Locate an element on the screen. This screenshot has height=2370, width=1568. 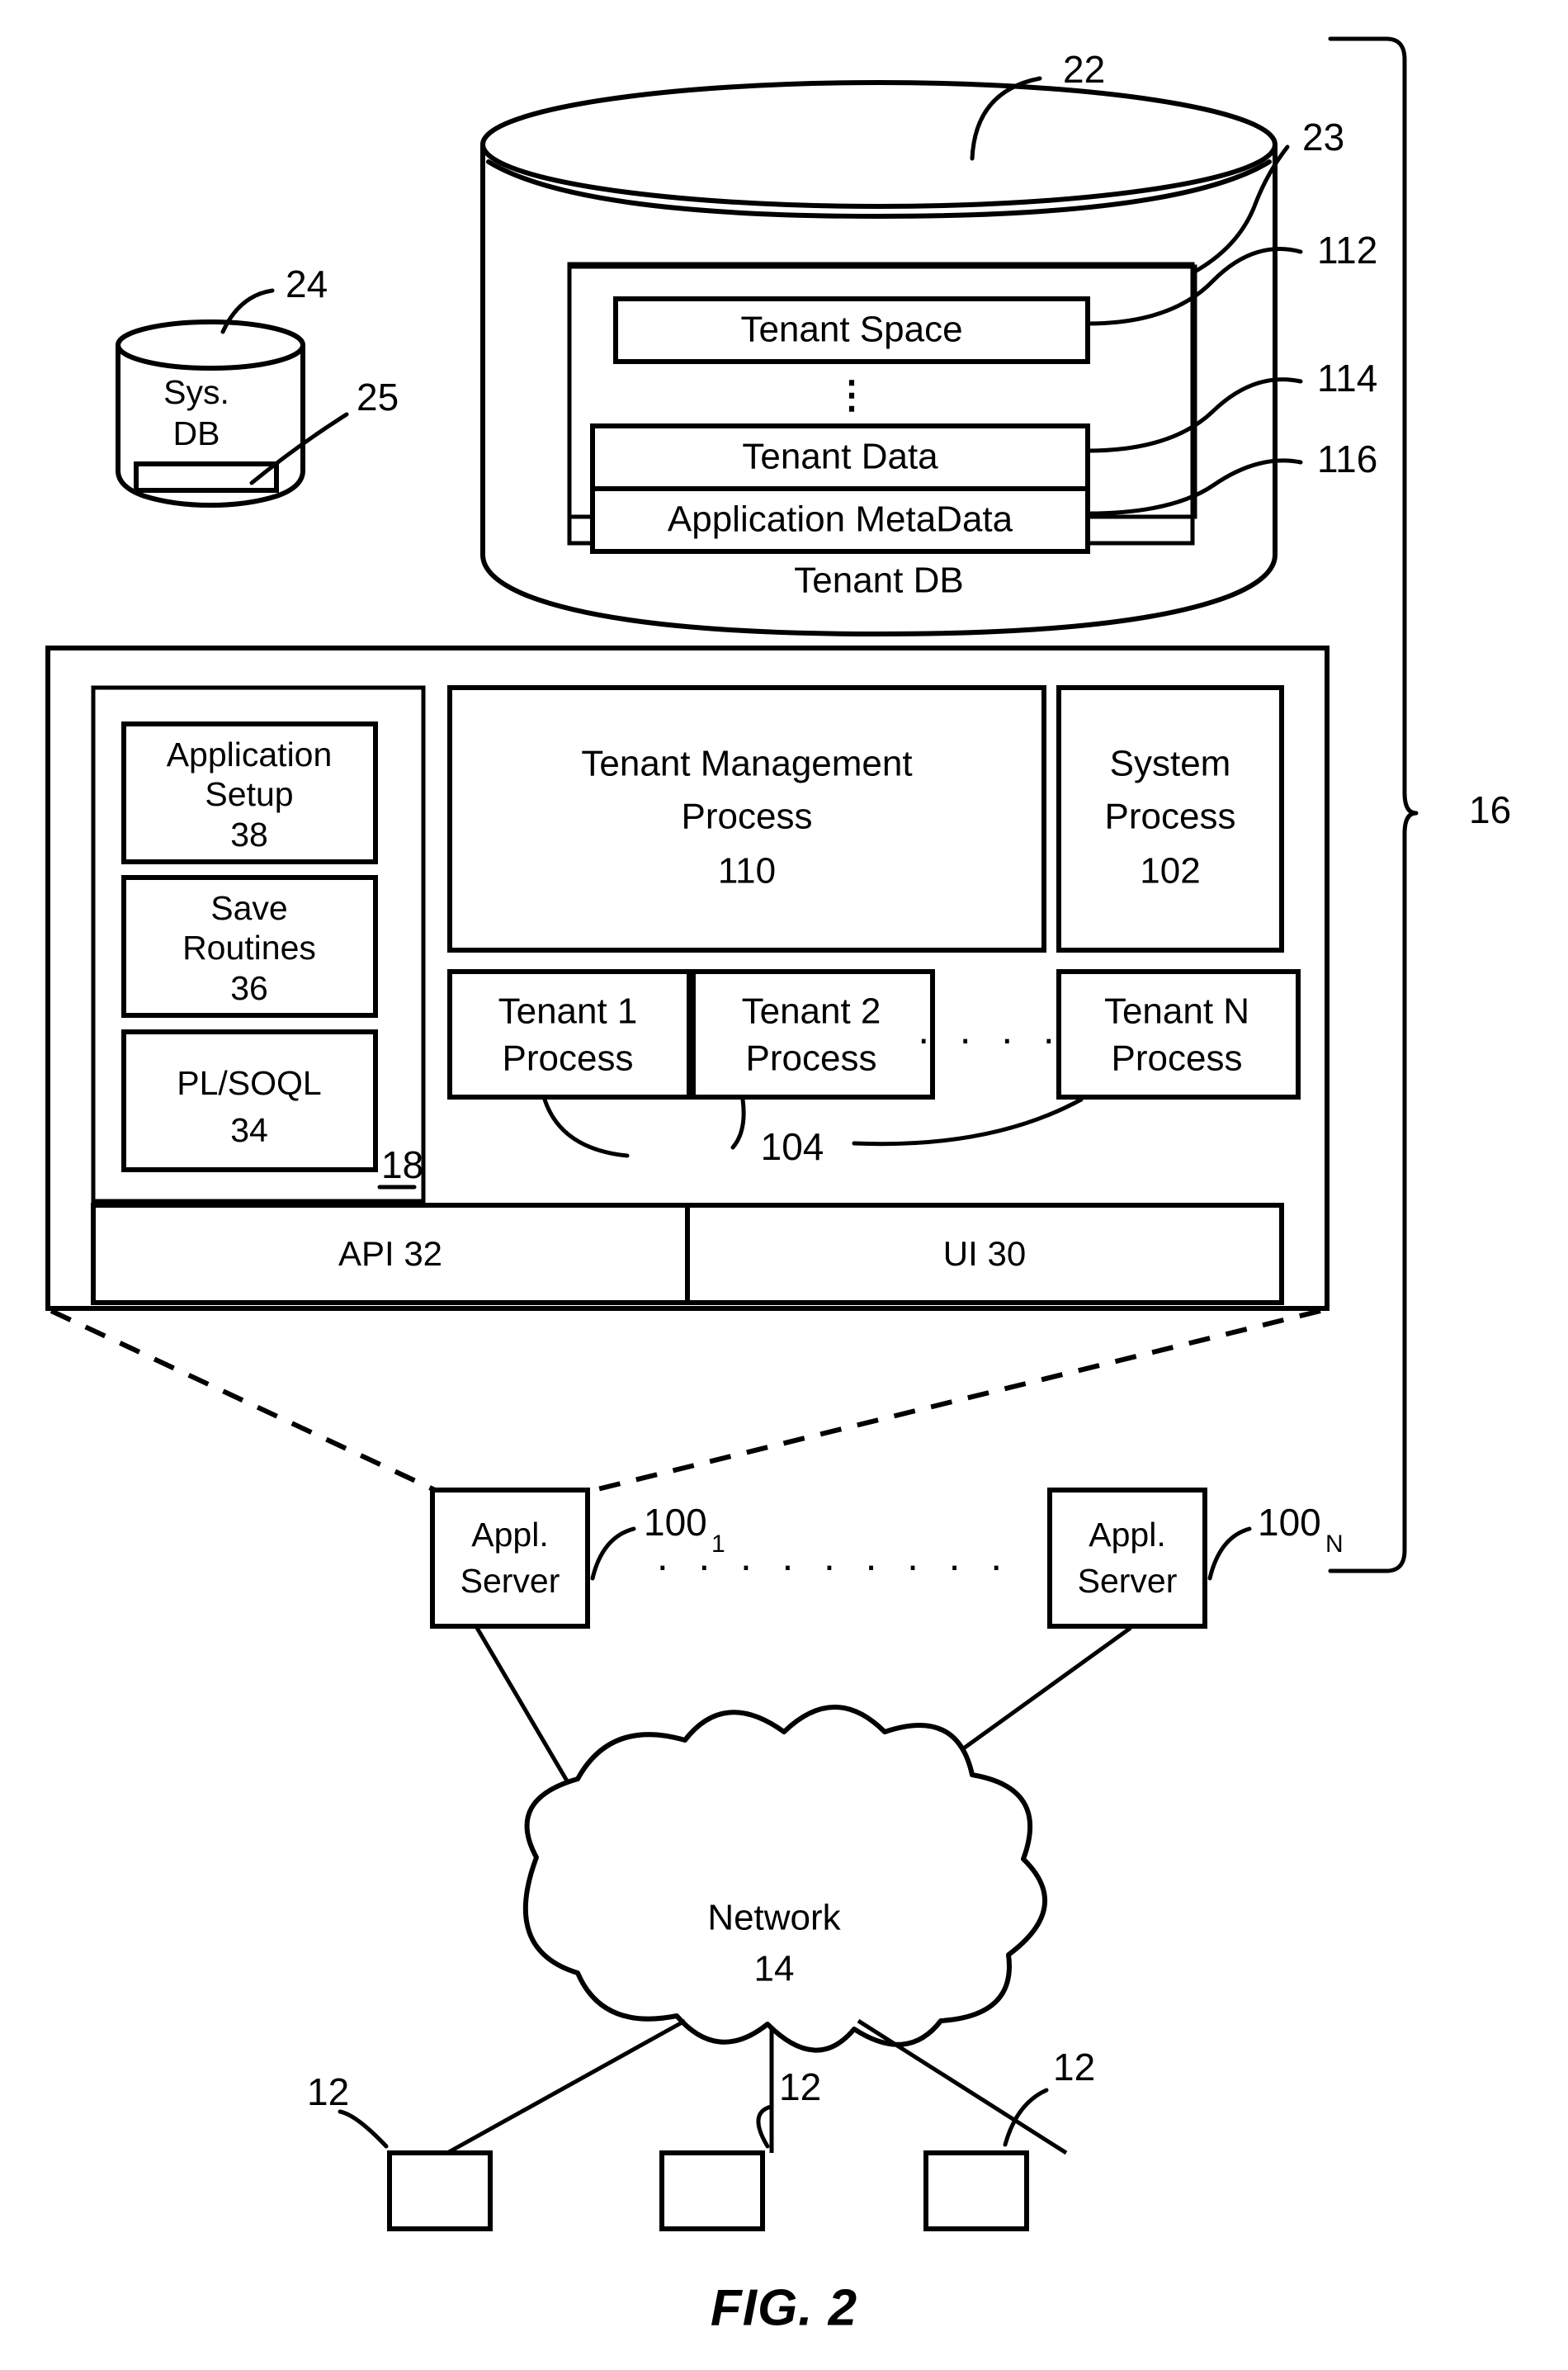
application-setup-ref: 38 is located at coordinates (249, 835).